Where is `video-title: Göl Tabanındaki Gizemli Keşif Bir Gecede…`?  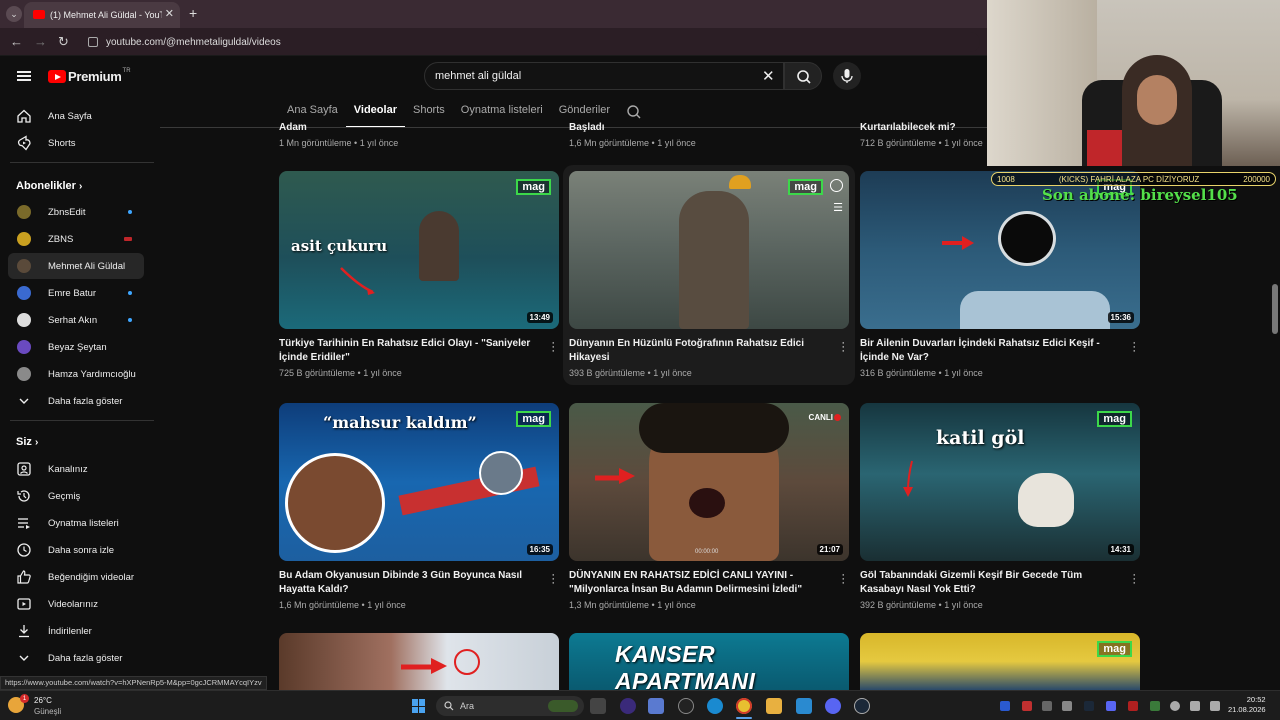
video-title: Göl Tabanındaki Gizemli Keşif Bir Gecede… is located at coordinates (988, 583).